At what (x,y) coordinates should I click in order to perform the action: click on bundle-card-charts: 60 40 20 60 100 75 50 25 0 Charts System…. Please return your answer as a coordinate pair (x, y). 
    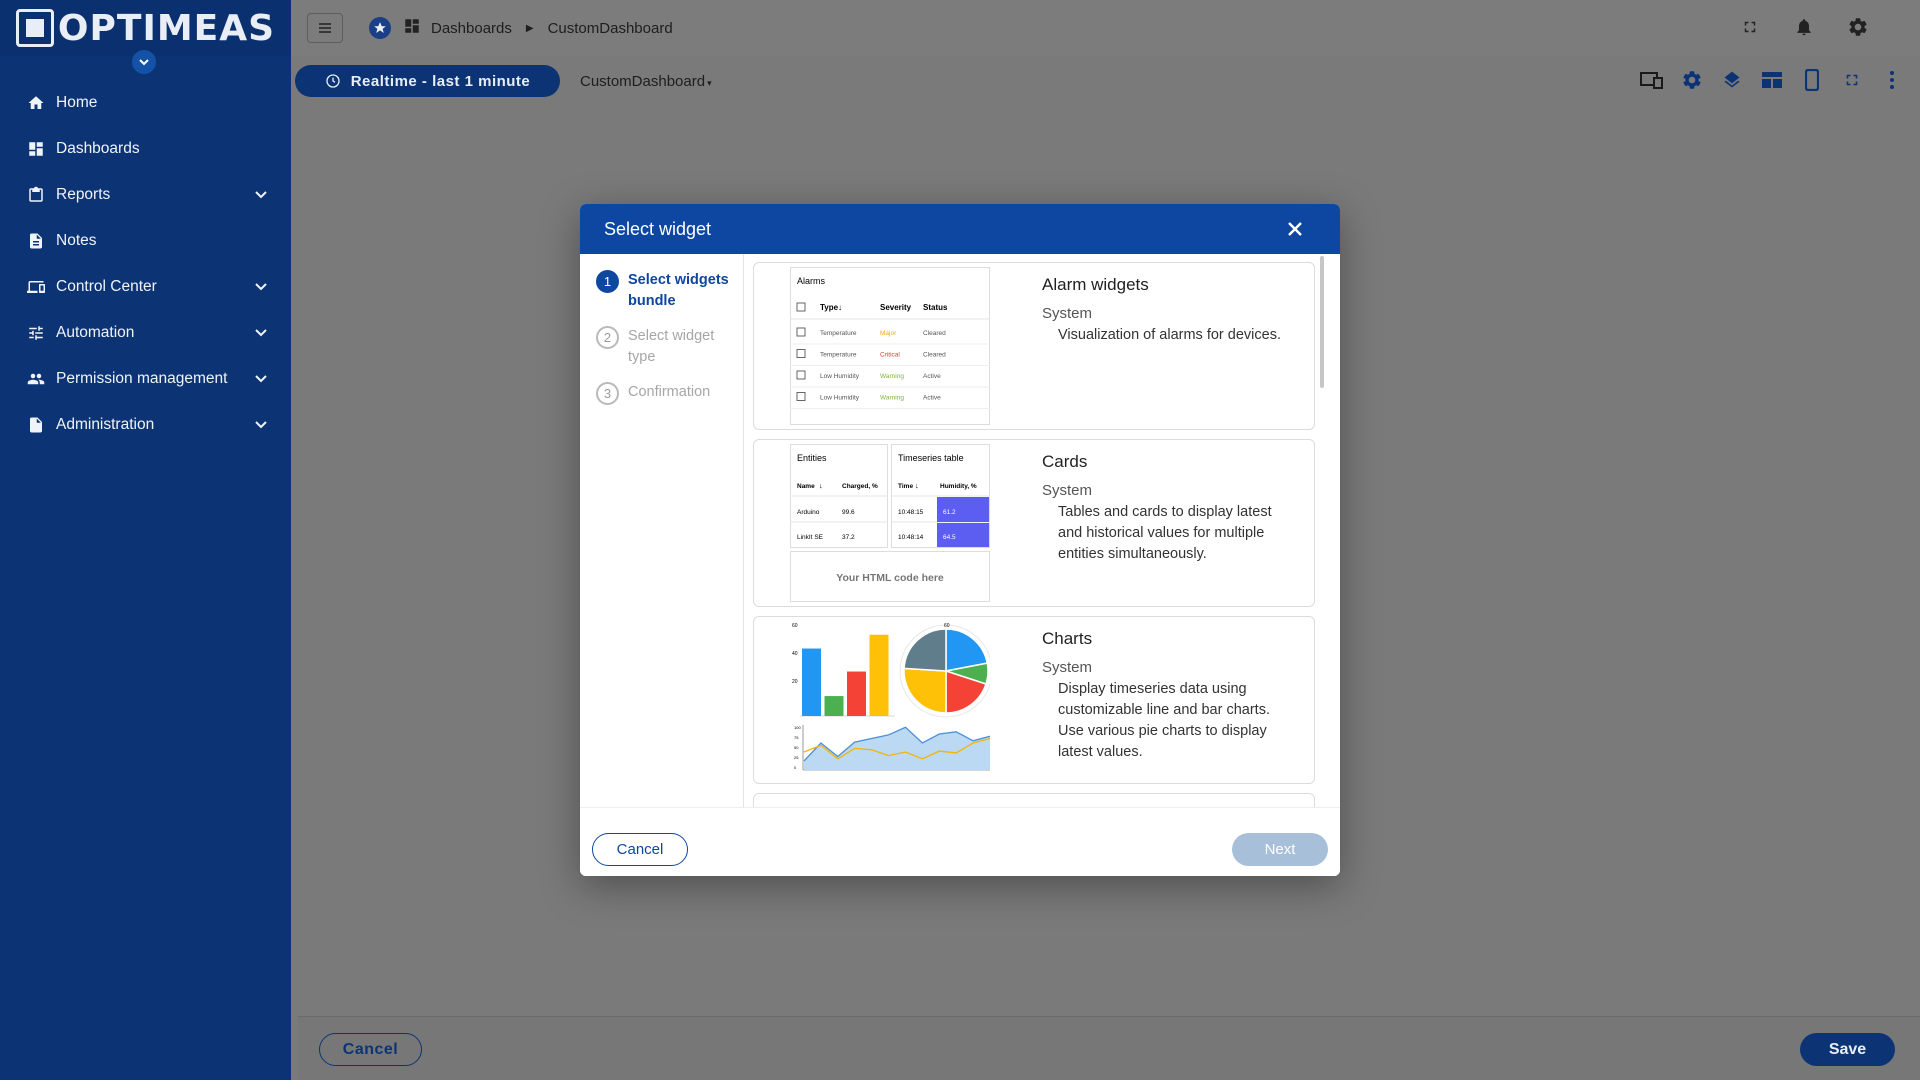
    Looking at the image, I should click on (1034, 700).